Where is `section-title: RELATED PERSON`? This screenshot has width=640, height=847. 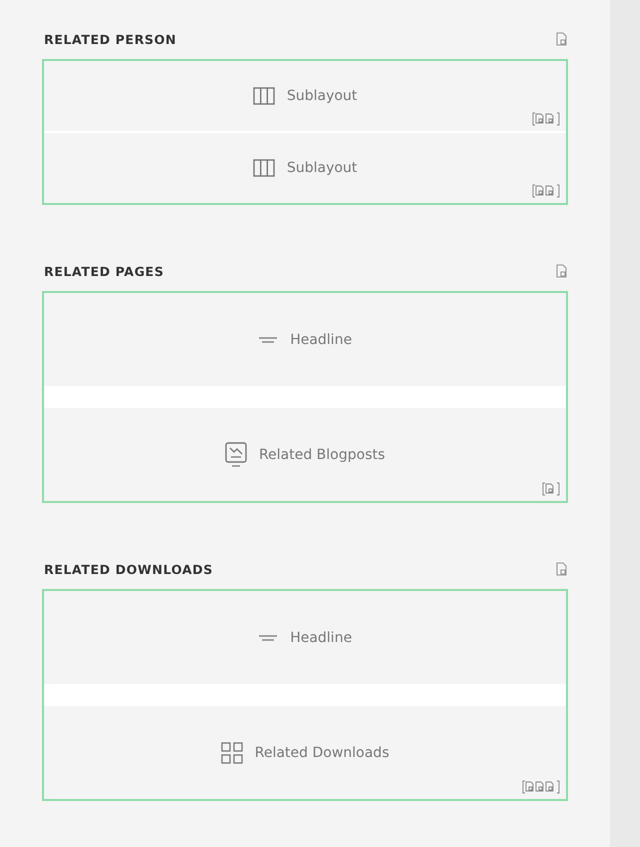
section-title: RELATED PERSON is located at coordinates (110, 39).